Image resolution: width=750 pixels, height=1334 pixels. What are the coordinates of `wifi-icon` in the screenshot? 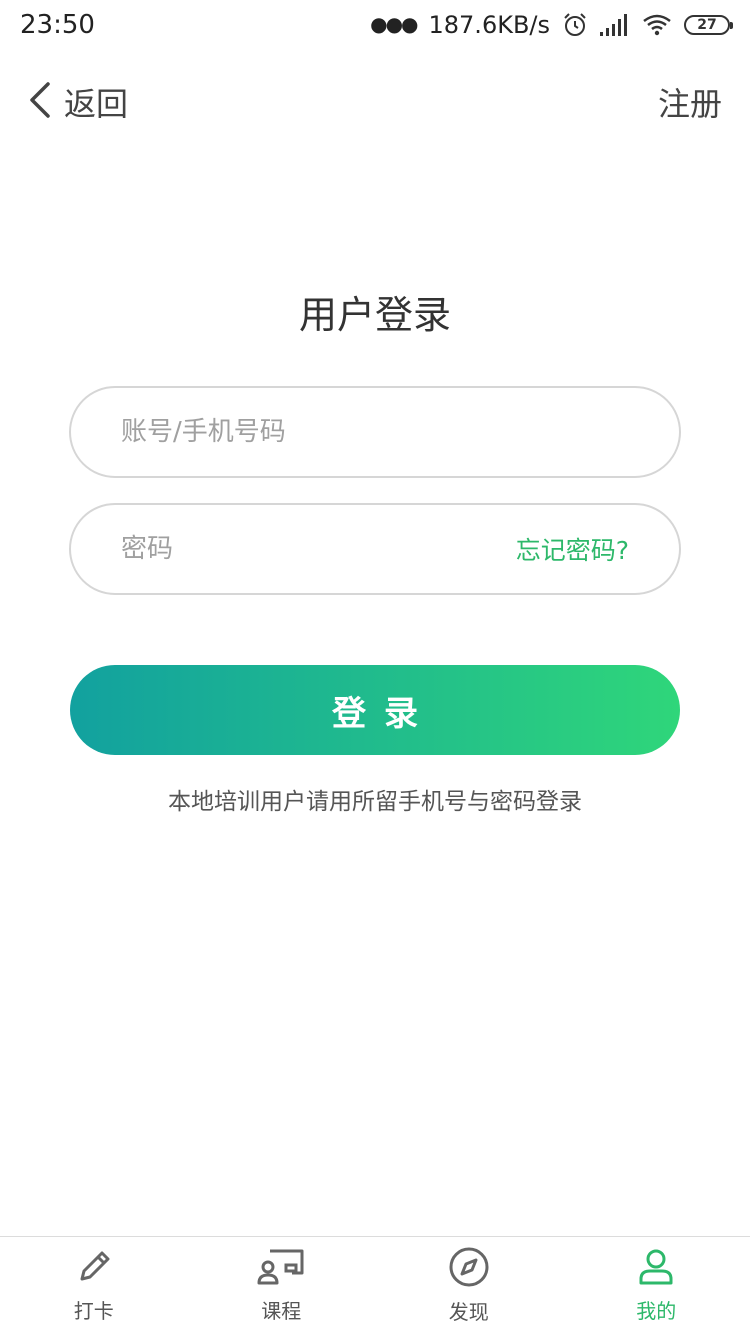 It's located at (657, 25).